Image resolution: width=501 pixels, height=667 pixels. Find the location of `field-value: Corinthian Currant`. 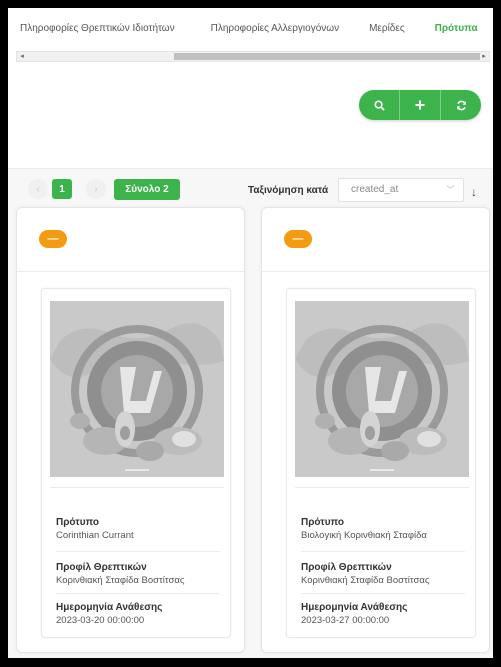

field-value: Corinthian Currant is located at coordinates (95, 535).